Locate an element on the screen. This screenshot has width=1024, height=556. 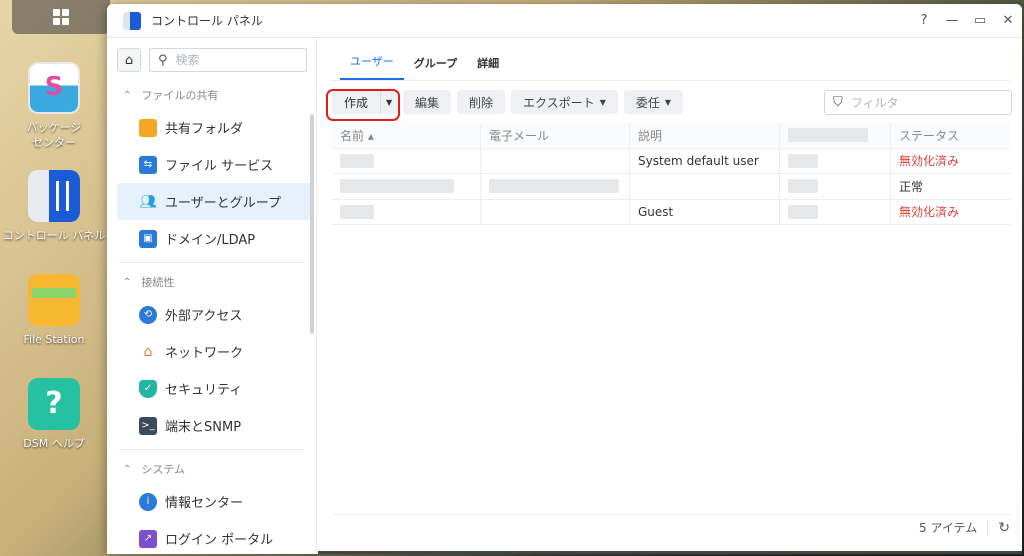
sidebar-item-shared-folder: 共有フォルダ is located at coordinates (214, 127).